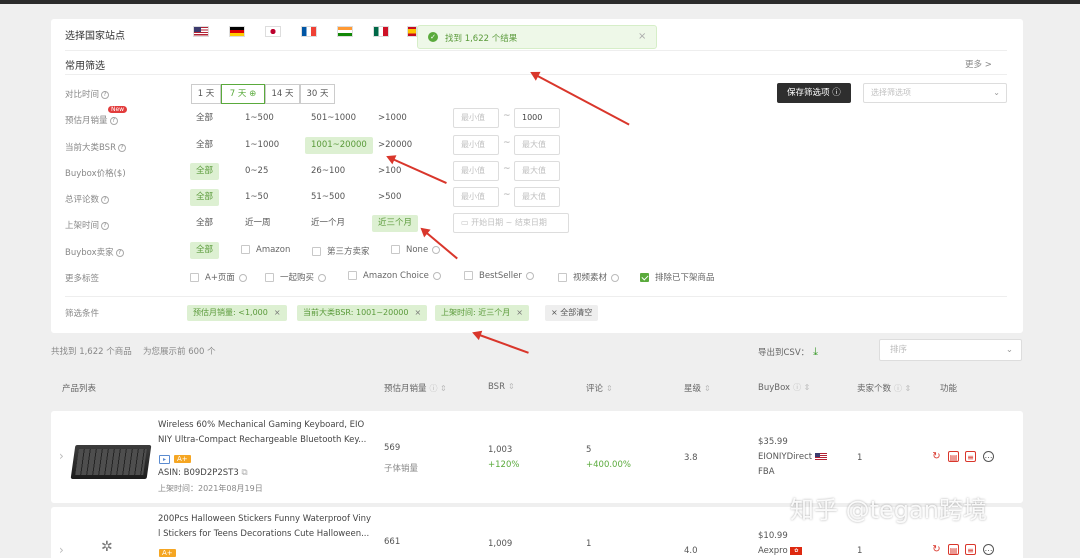 The image size is (1080, 558). Describe the element at coordinates (501, 387) in the screenshot. I see `col-bsr: BSR ⇕` at that location.